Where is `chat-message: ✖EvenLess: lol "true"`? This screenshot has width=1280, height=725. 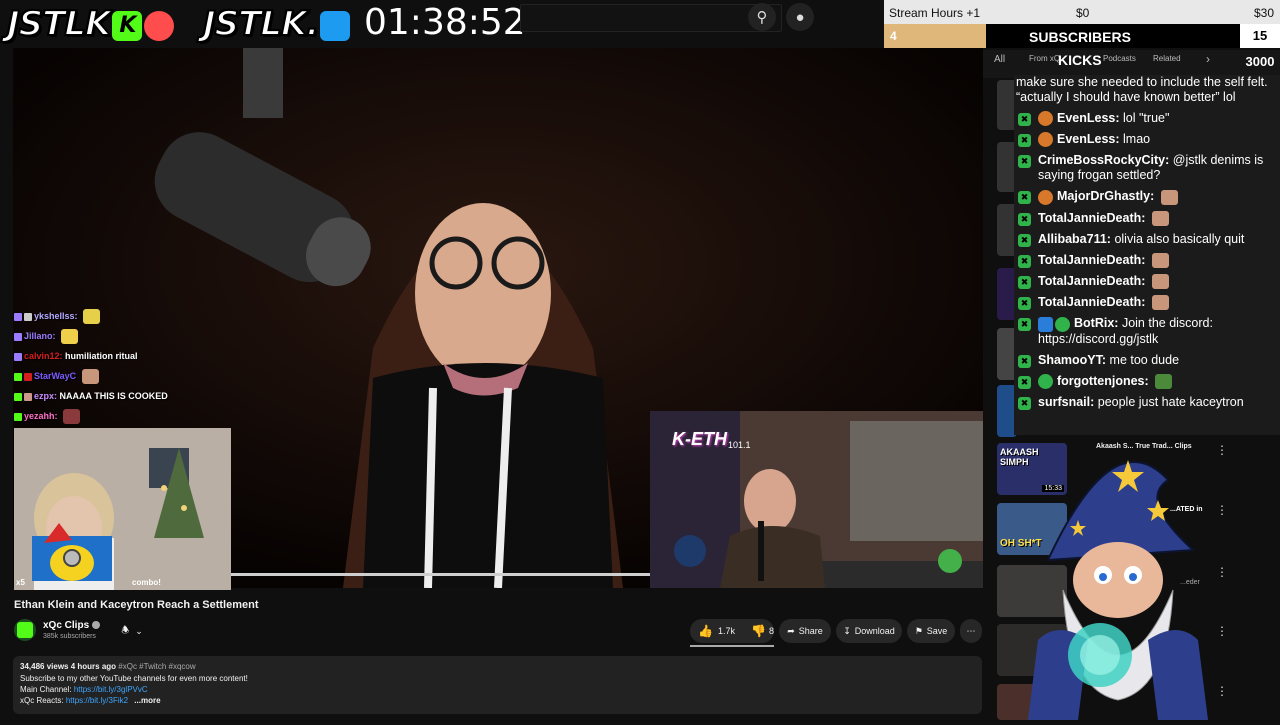
chat-message: ✖EvenLess: lol "true" is located at coordinates (1147, 118).